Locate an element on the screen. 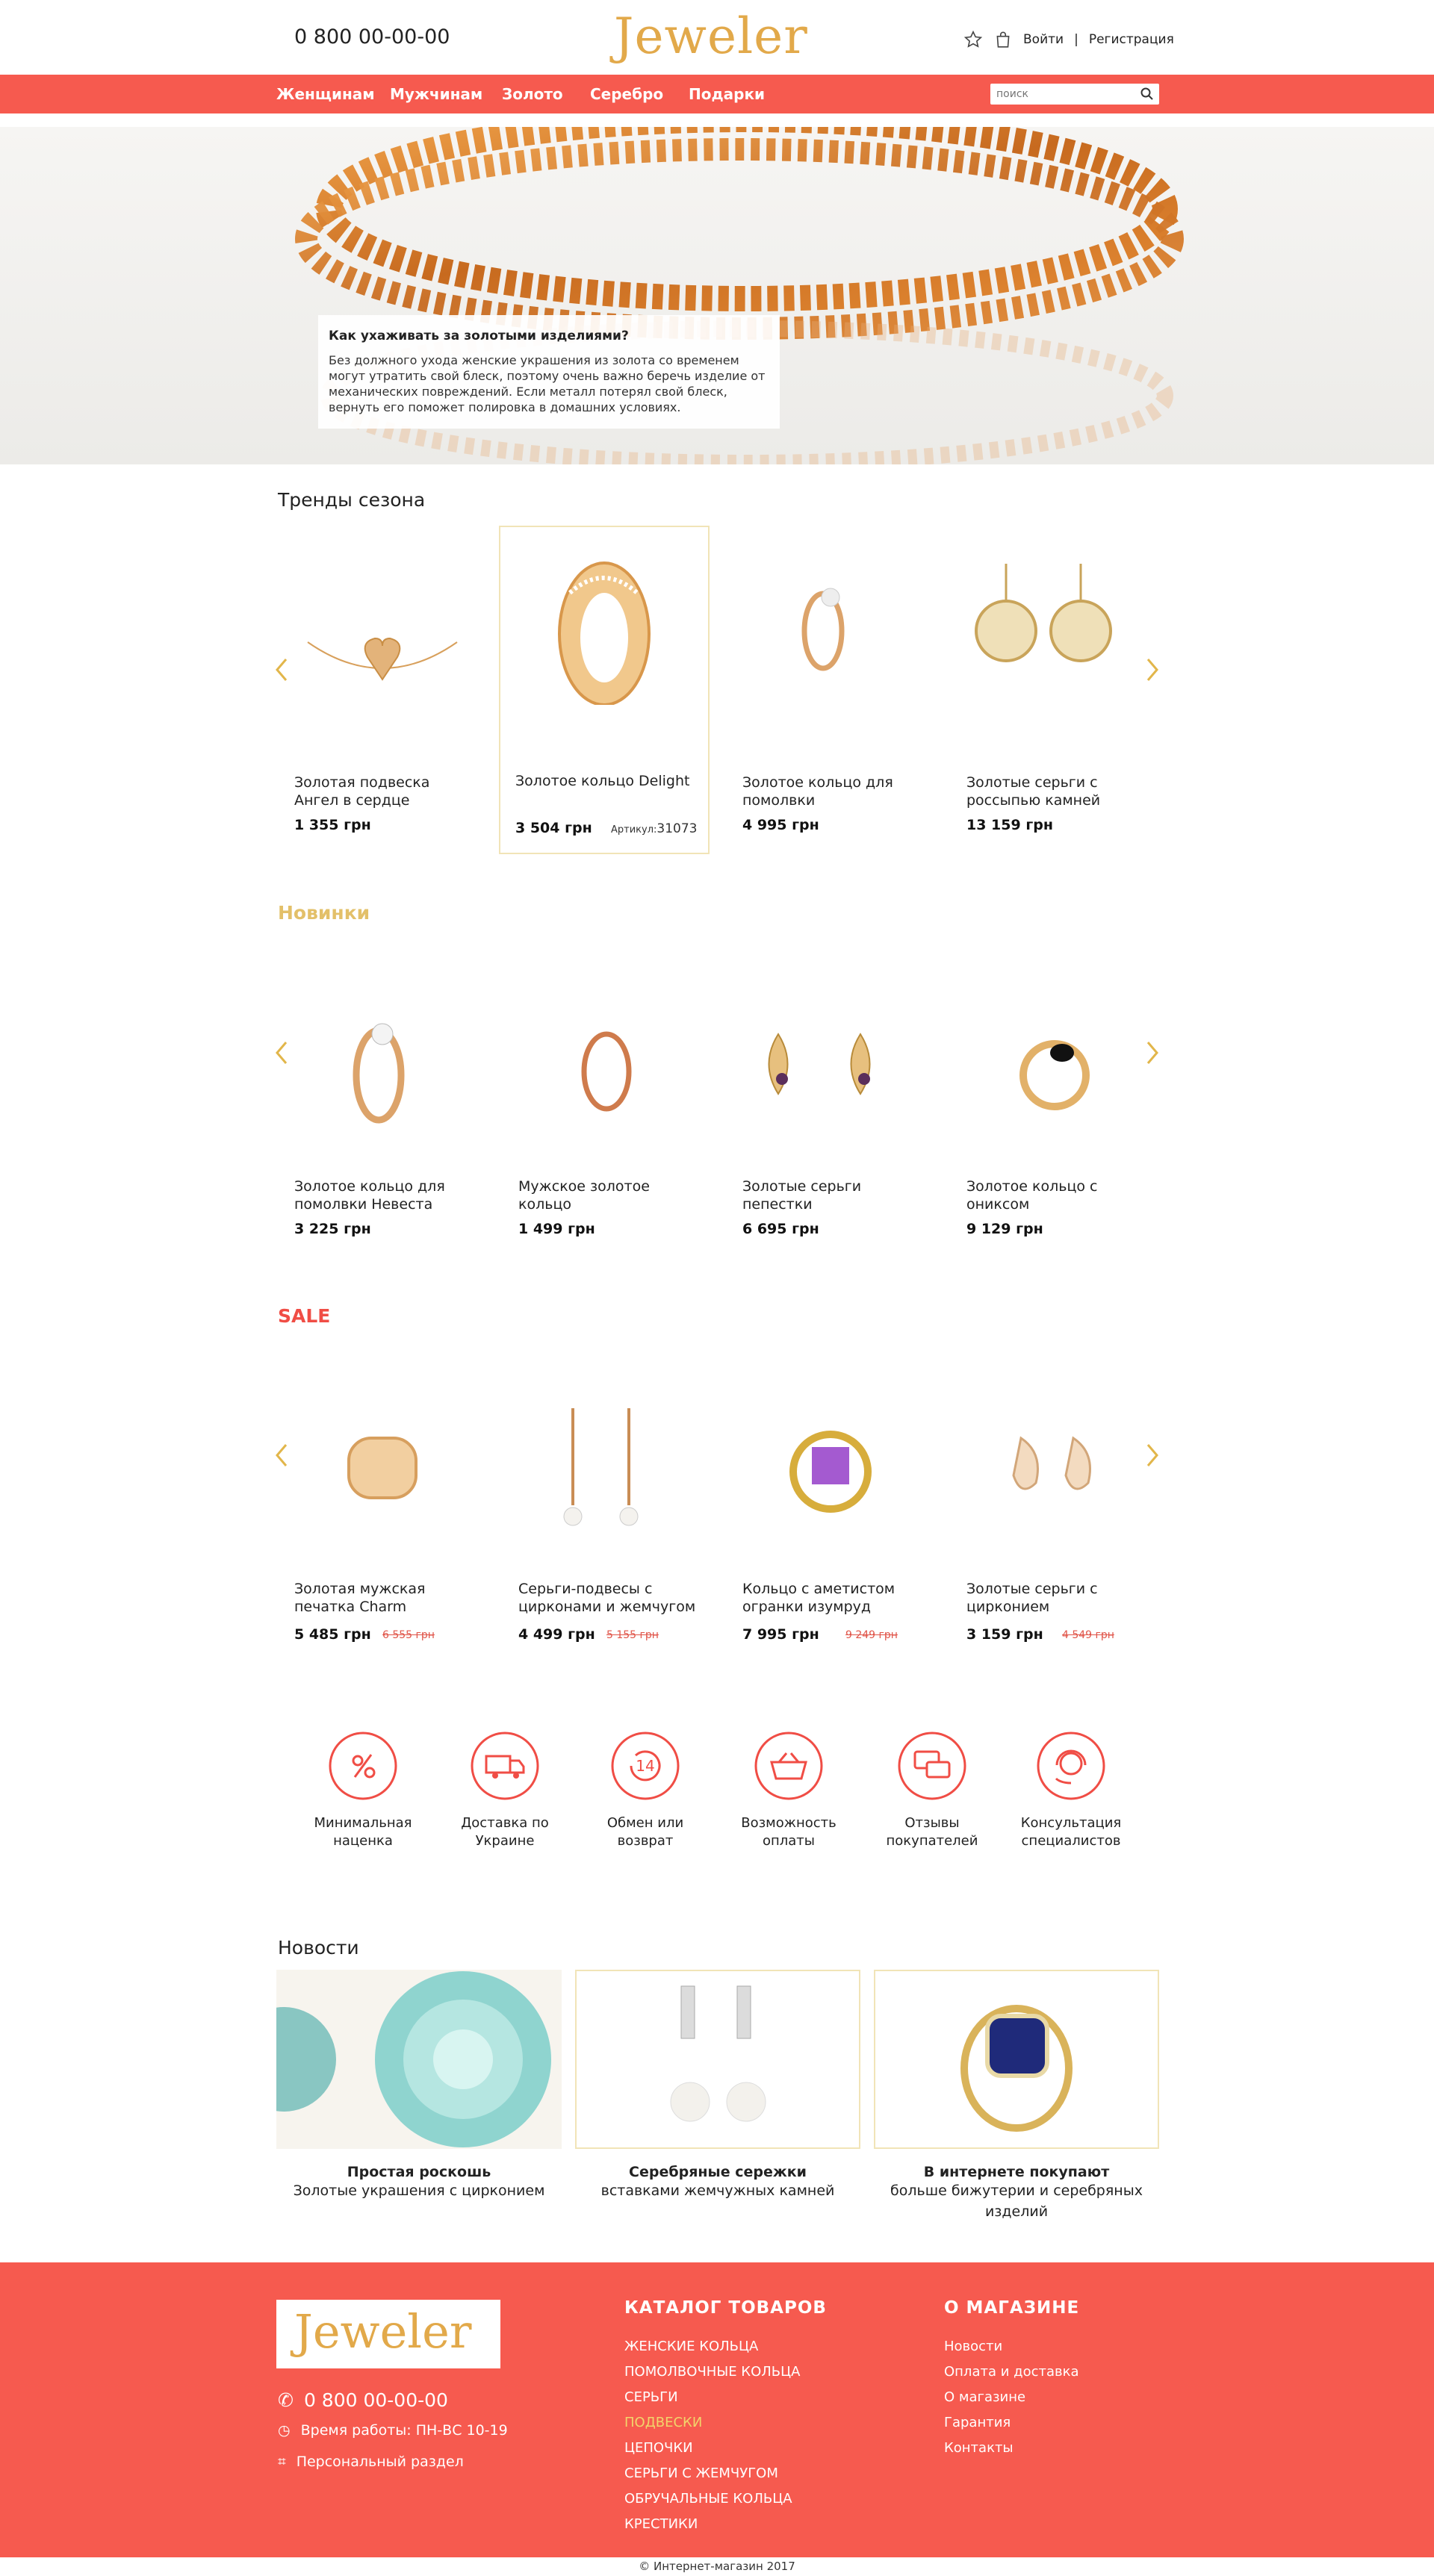  trends-title: Тренды сезона is located at coordinates (352, 500).